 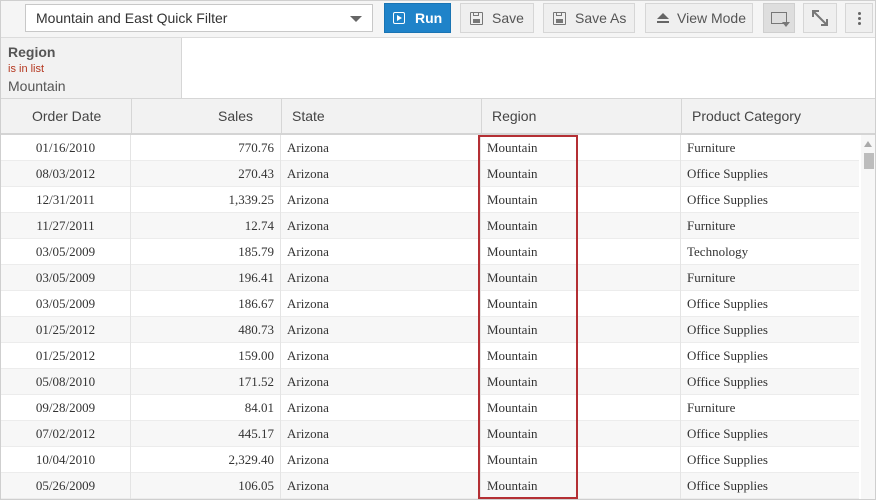 What do you see at coordinates (868, 144) in the screenshot?
I see `scroll-up-icon` at bounding box center [868, 144].